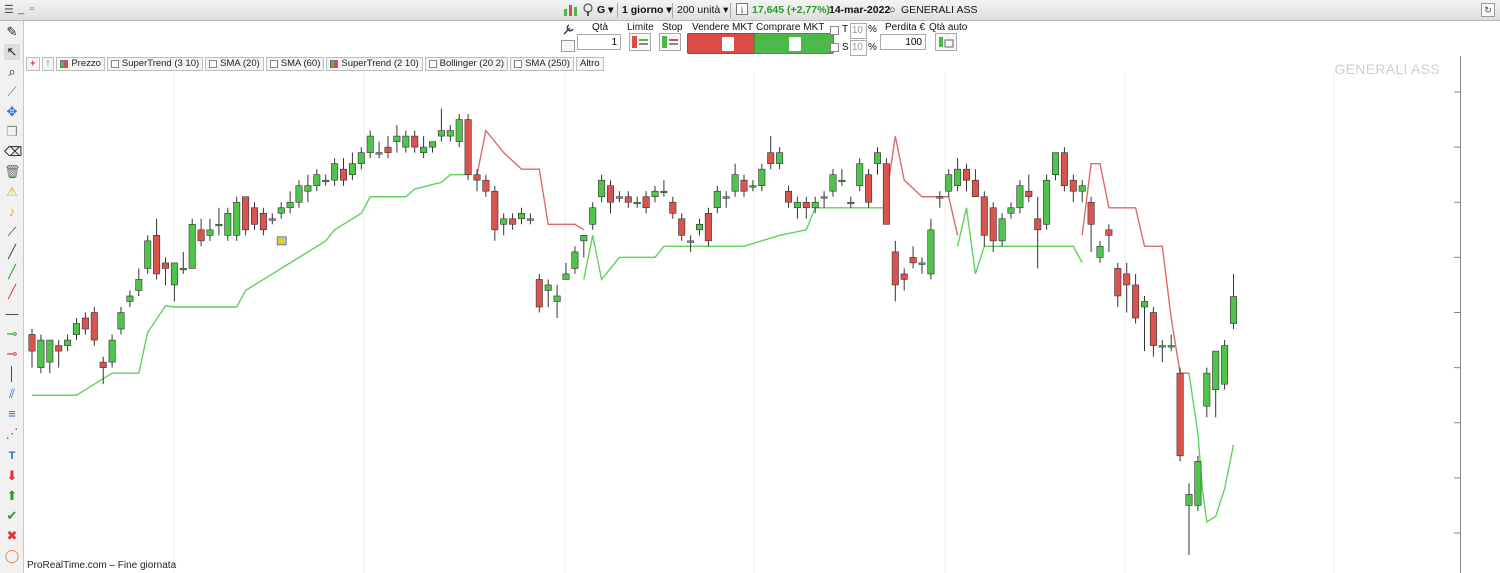 This screenshot has width=1500, height=573. I want to click on stop-loss-checkbox, so click(834, 47).